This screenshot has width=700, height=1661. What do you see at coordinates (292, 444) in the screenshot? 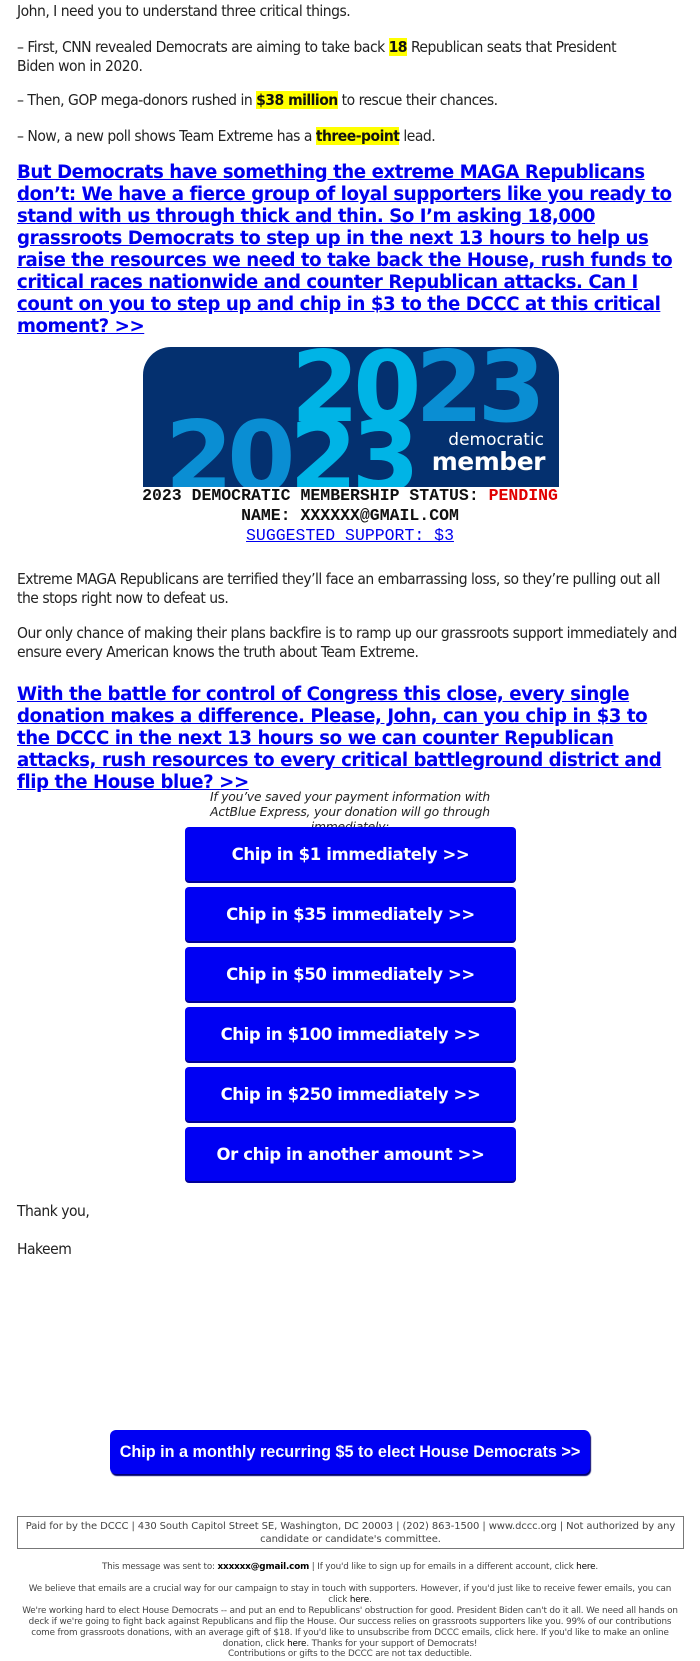
I see `badge-year-bottom: 2023` at bounding box center [292, 444].